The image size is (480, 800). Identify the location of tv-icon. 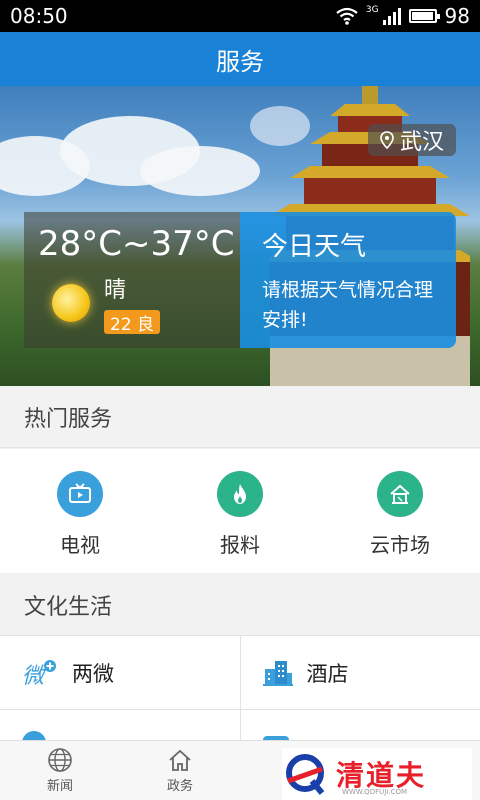
(80, 494).